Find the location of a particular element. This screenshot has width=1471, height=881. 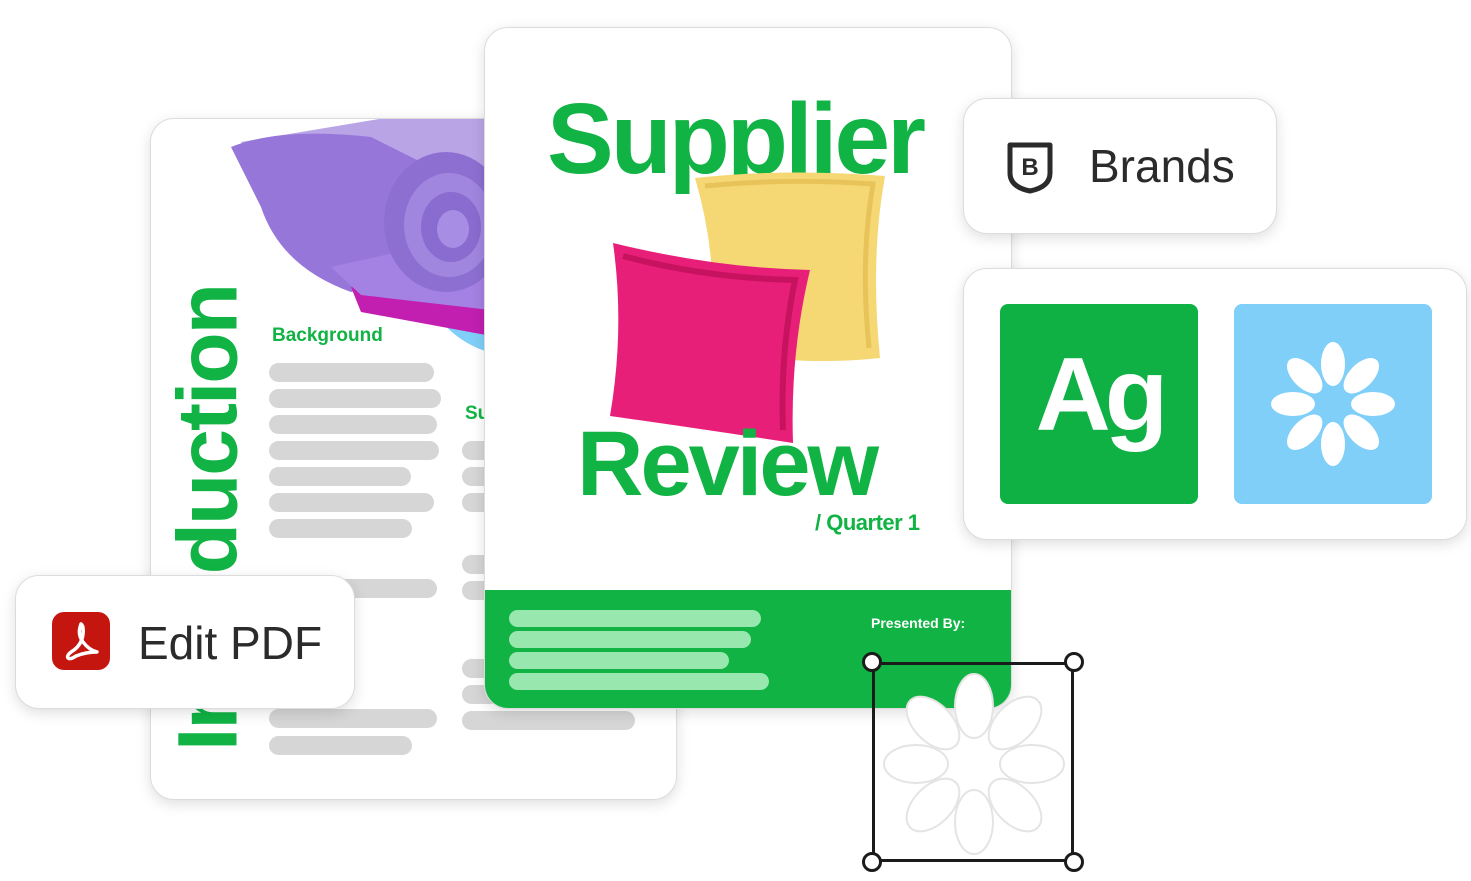

font-sample-text: Ag is located at coordinates (1102, 395).